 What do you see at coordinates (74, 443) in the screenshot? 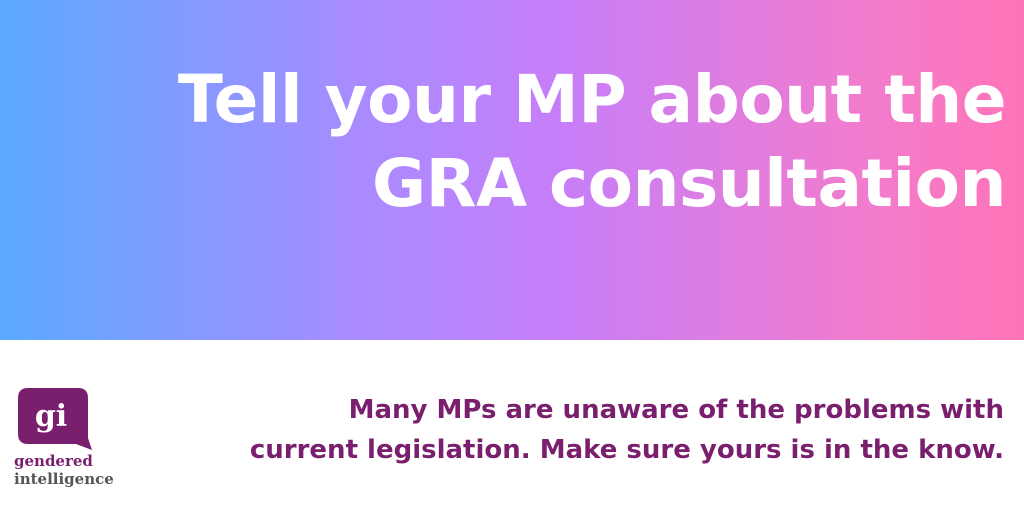
I see `gendered-intelligence-logo: gi gendered intelligence` at bounding box center [74, 443].